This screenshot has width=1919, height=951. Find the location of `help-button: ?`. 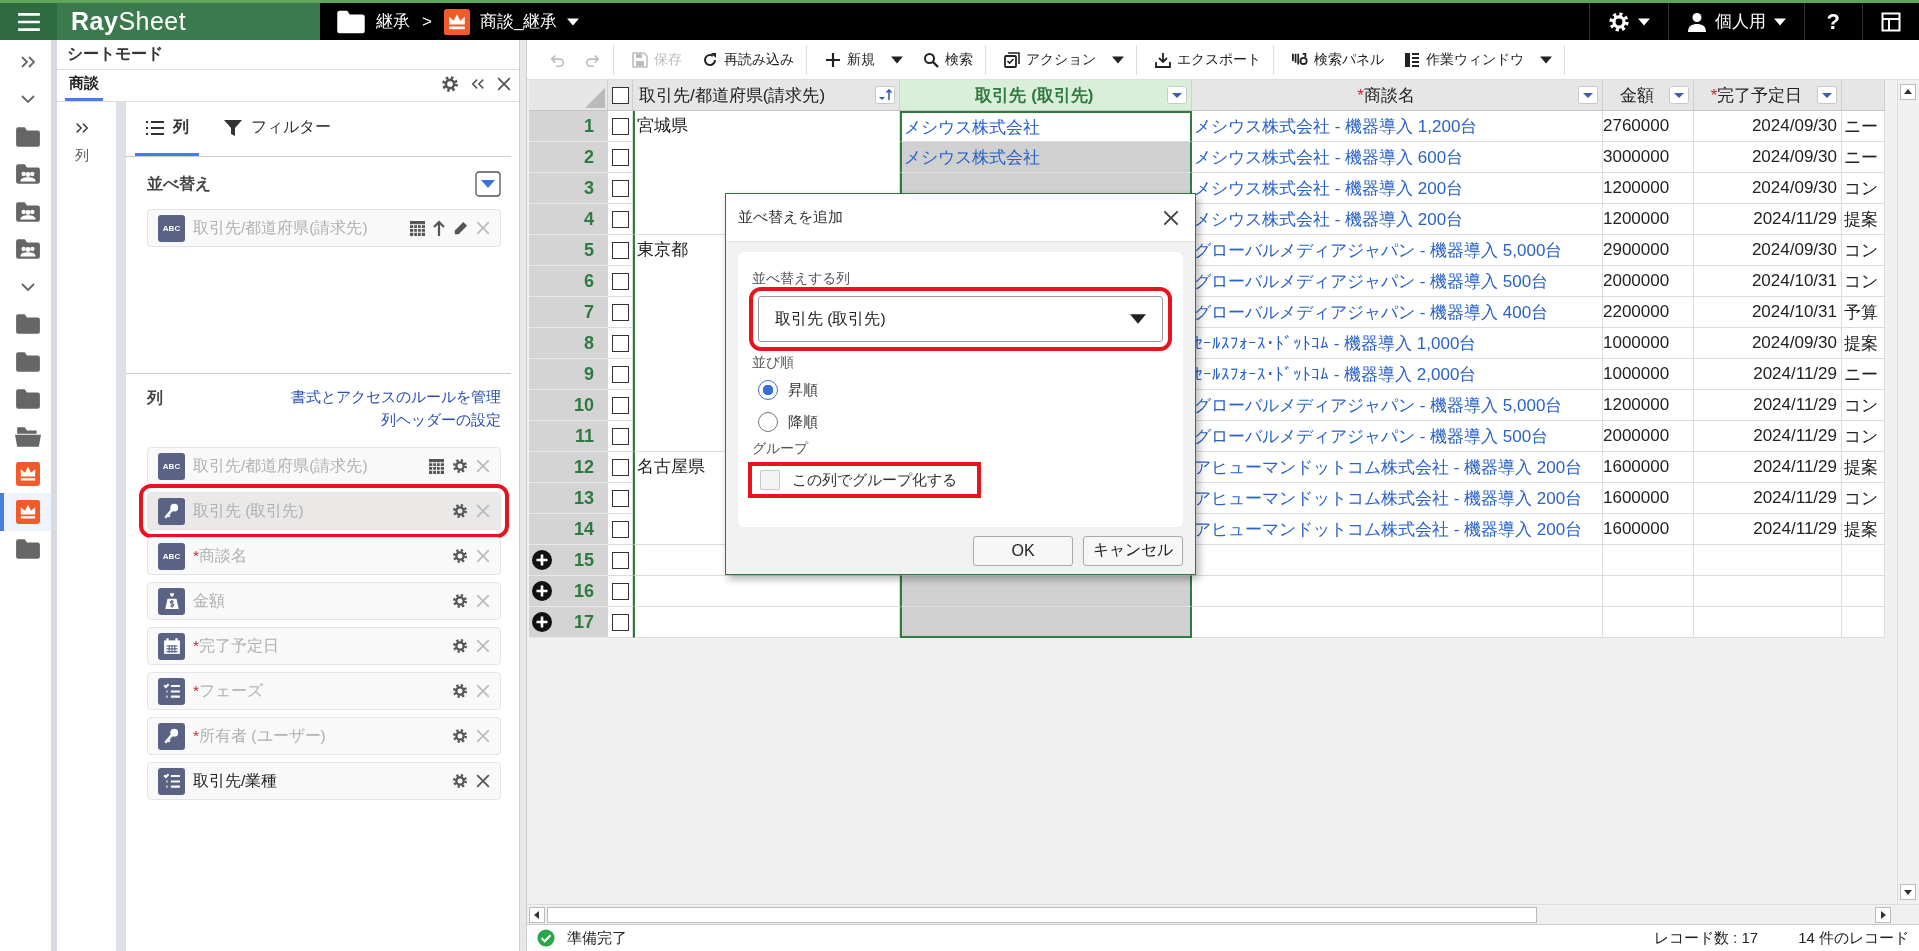

help-button: ? is located at coordinates (1832, 21).